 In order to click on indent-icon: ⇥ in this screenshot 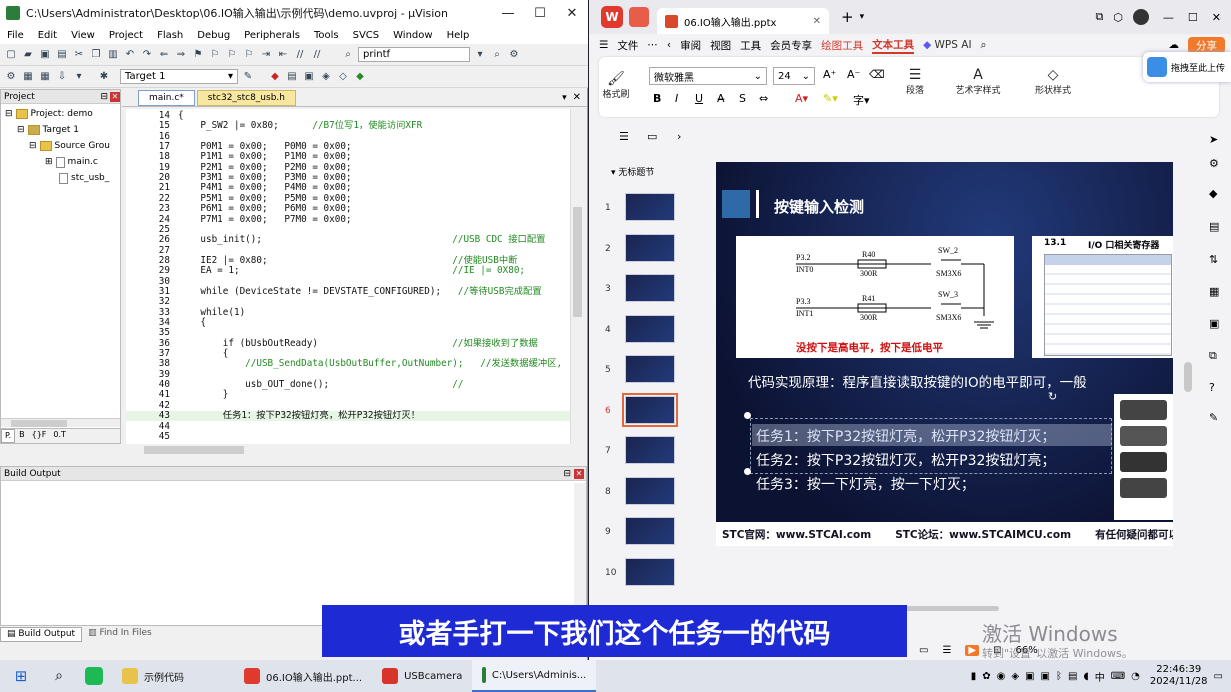, I will do `click(266, 55)`.